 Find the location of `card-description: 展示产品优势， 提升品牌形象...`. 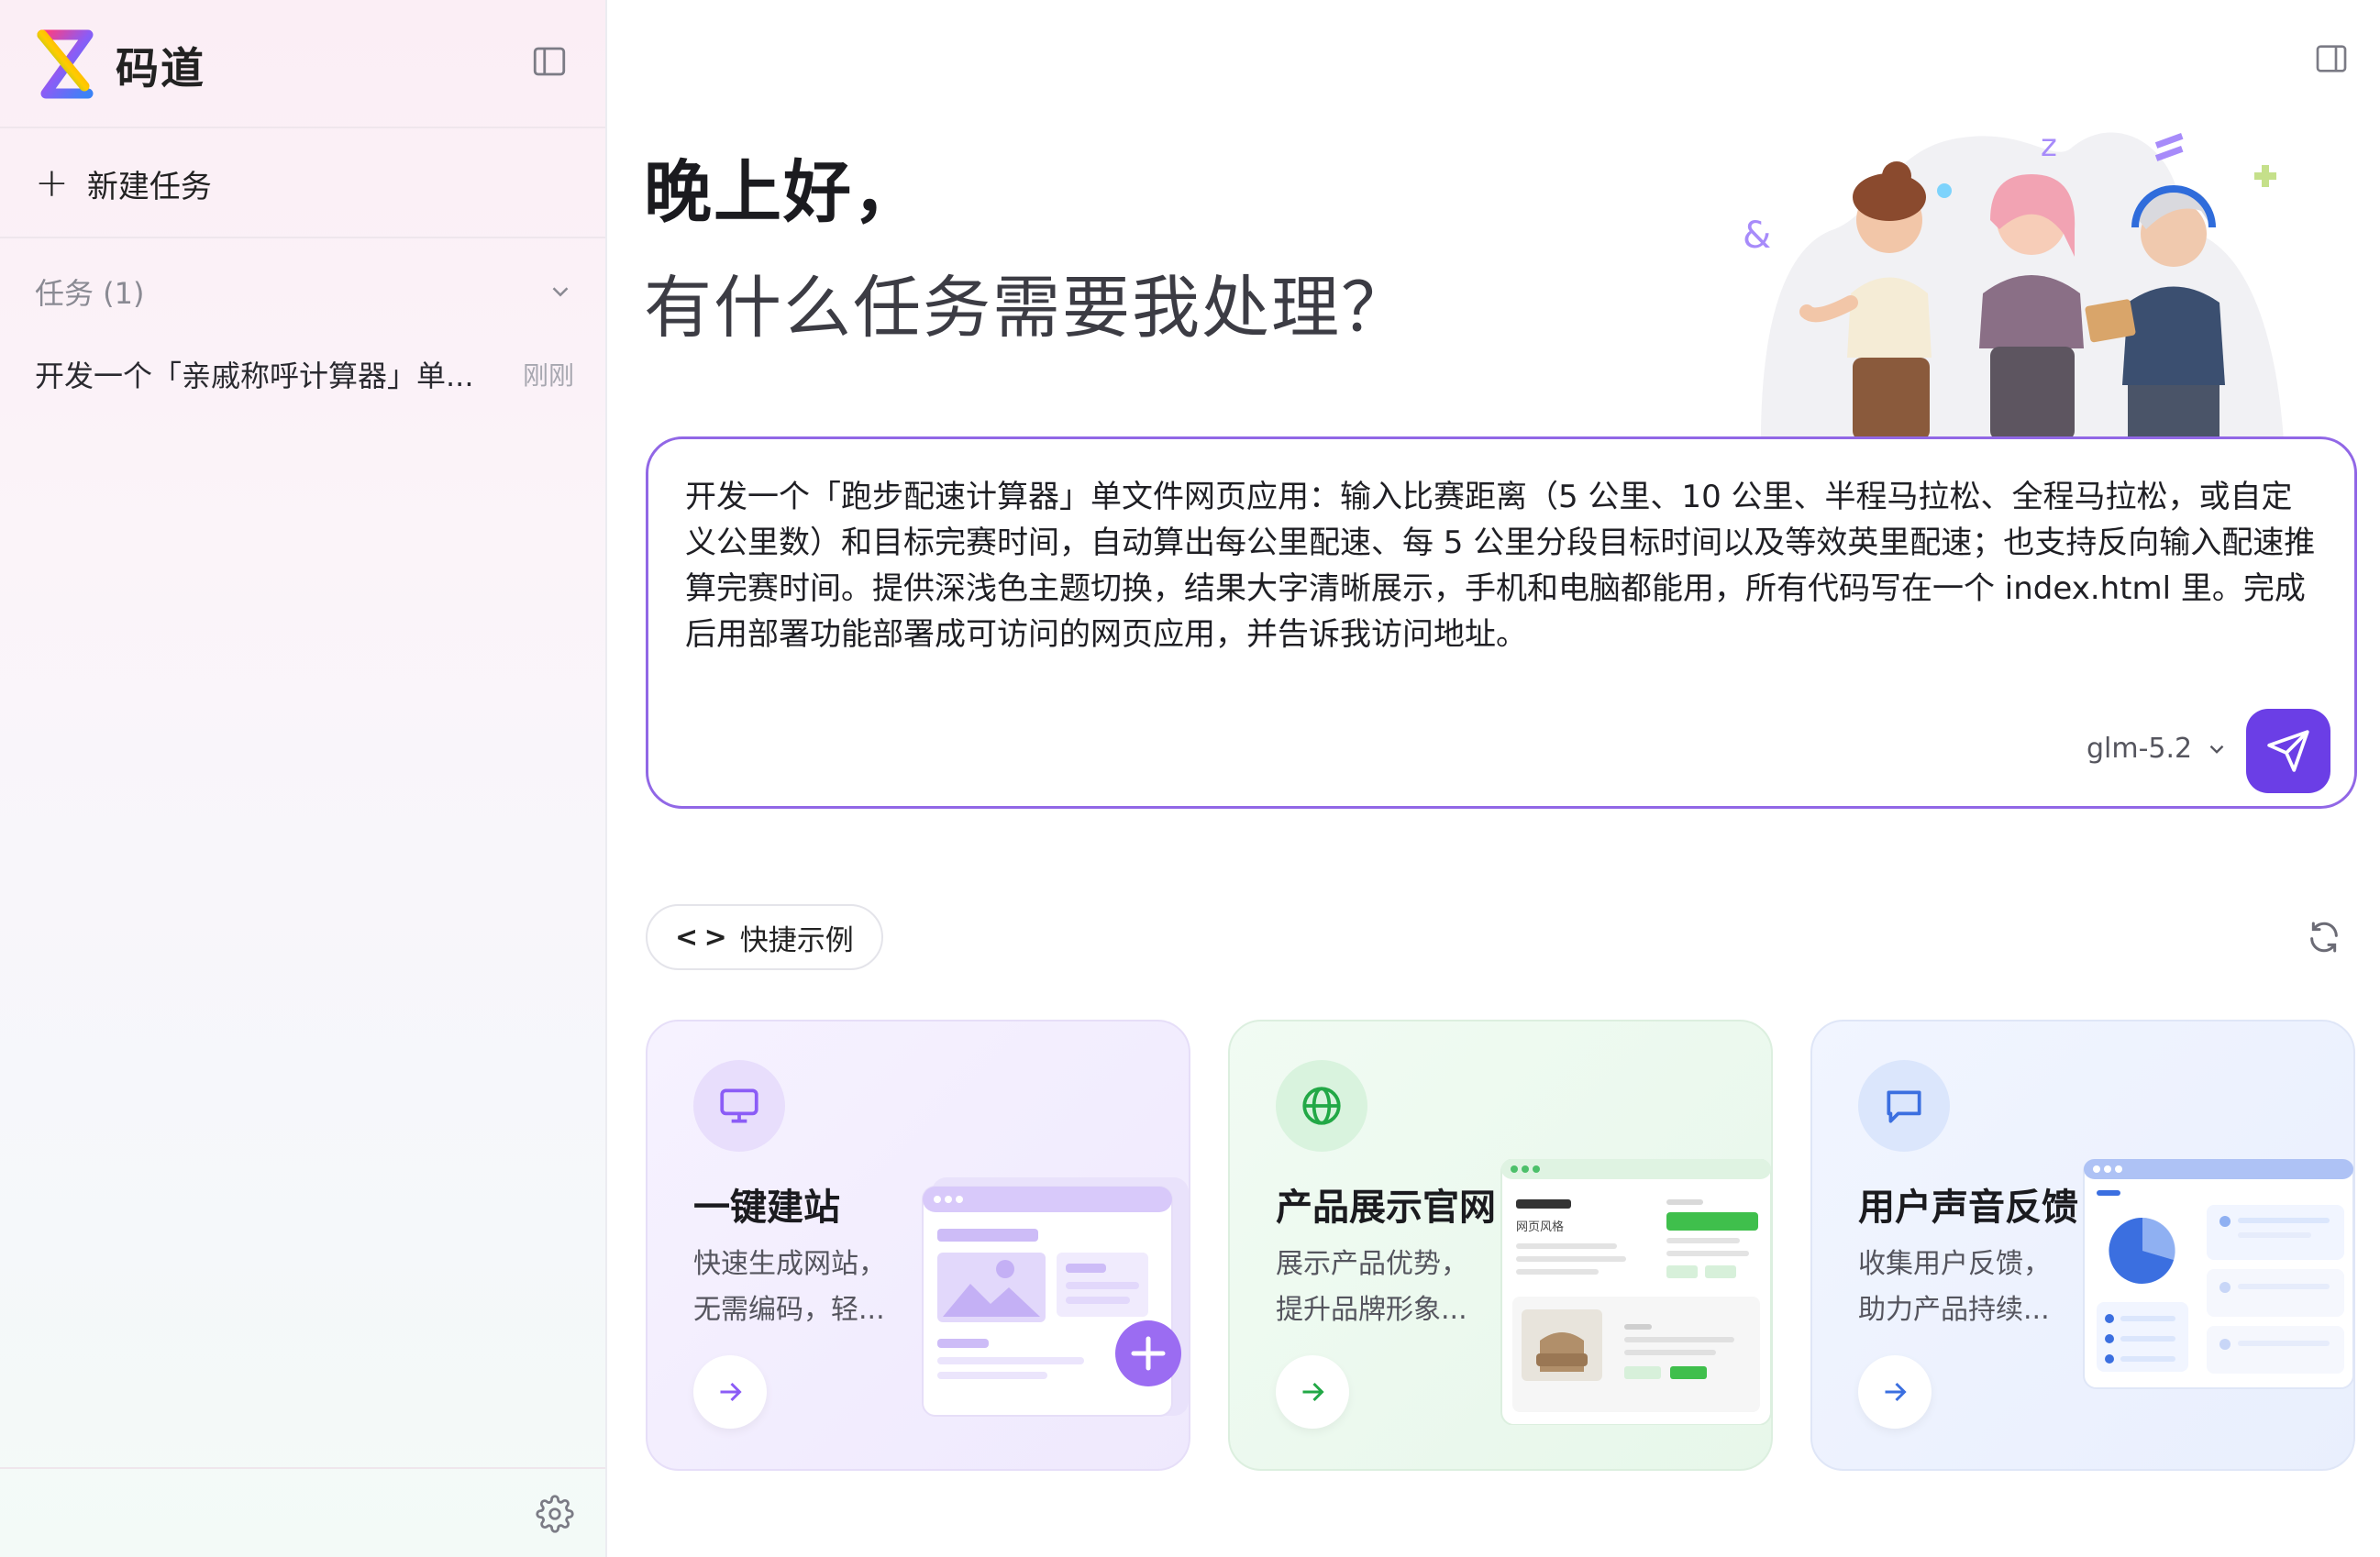

card-description: 展示产品优势， 提升品牌形象... is located at coordinates (1372, 1287).